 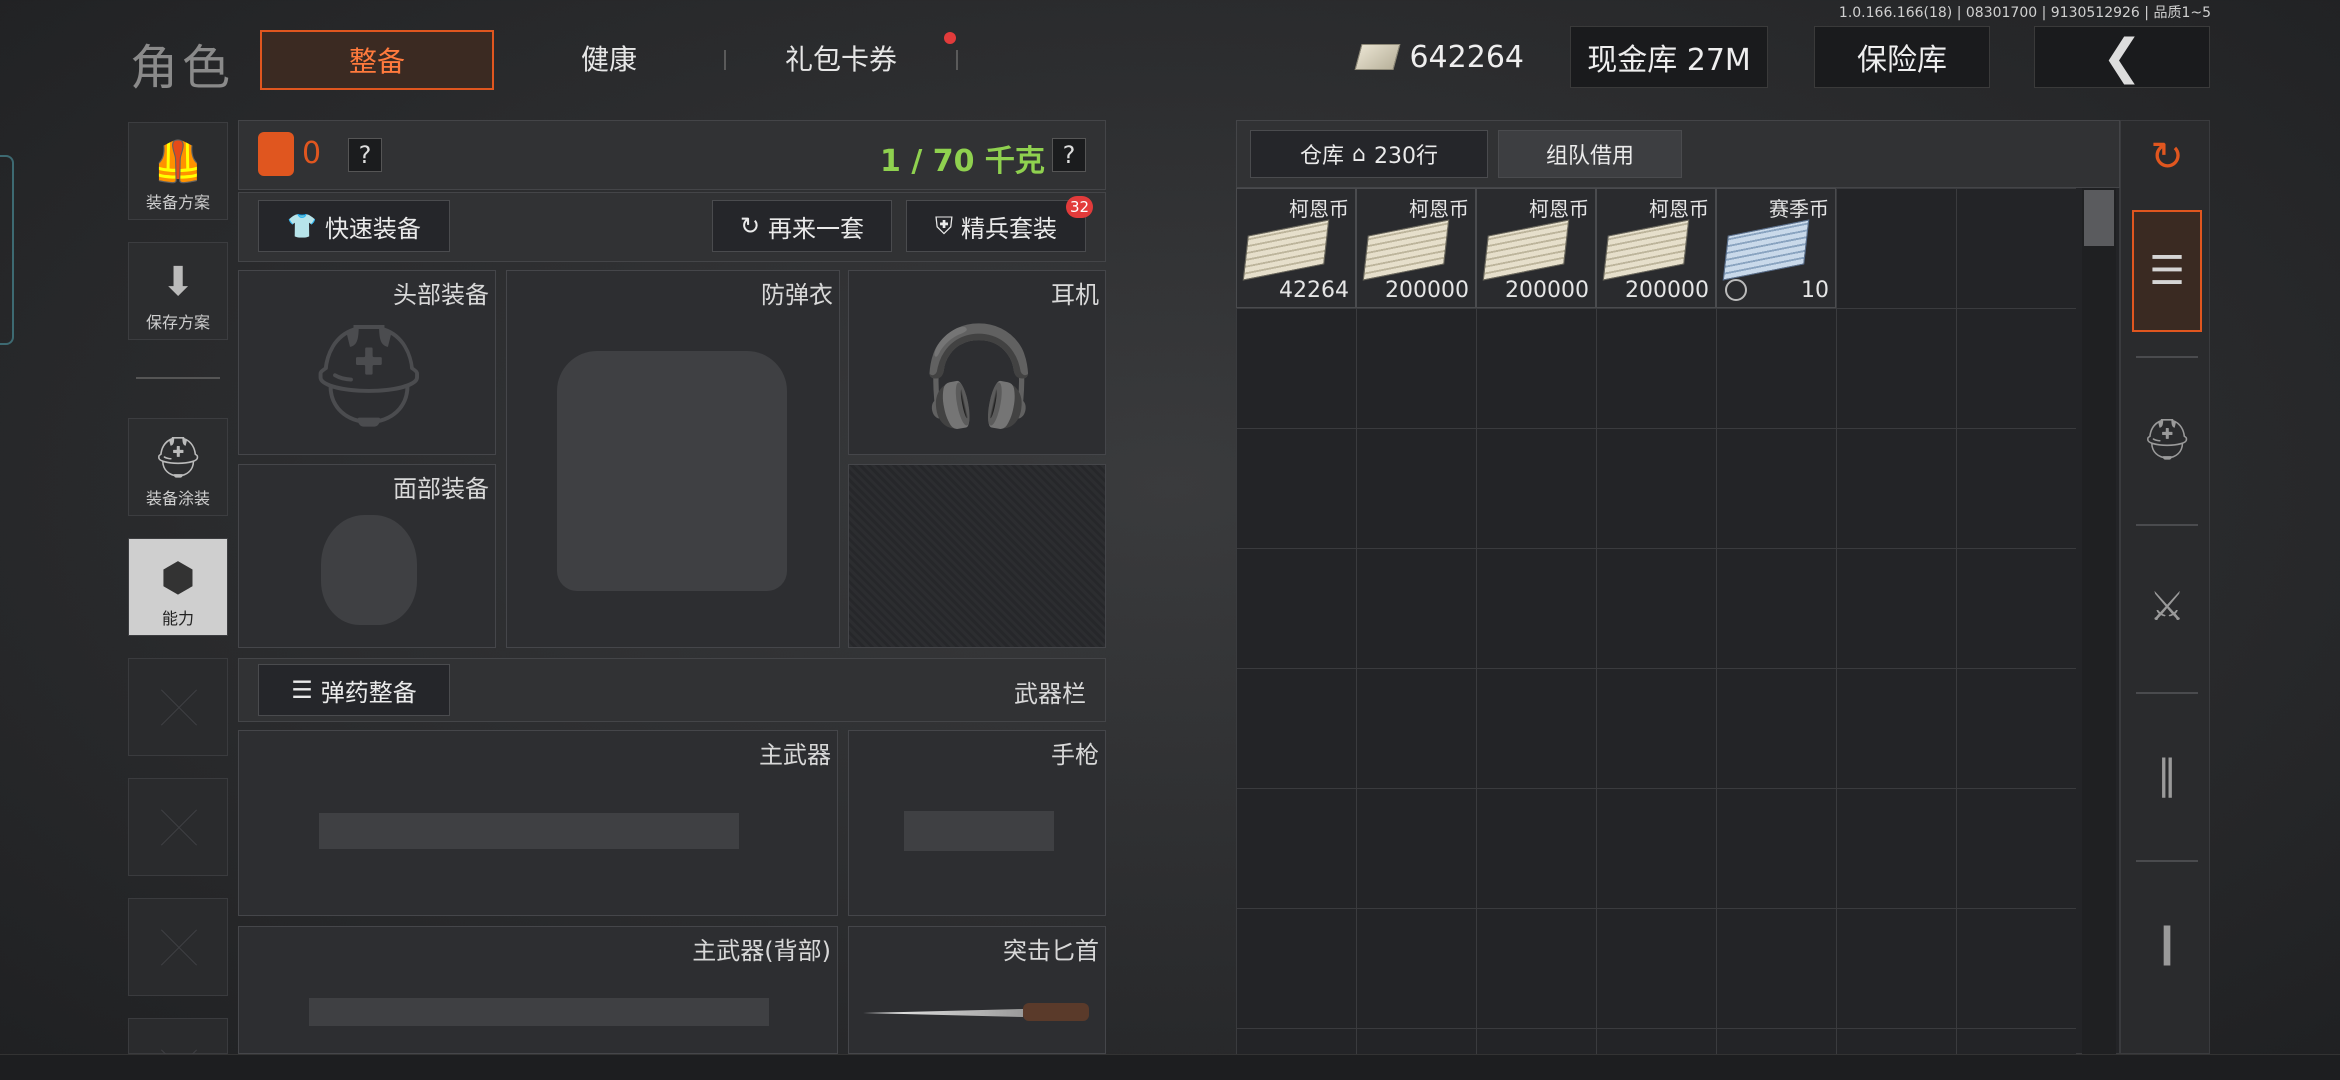 I want to click on weight-help-button: ?, so click(x=1069, y=155).